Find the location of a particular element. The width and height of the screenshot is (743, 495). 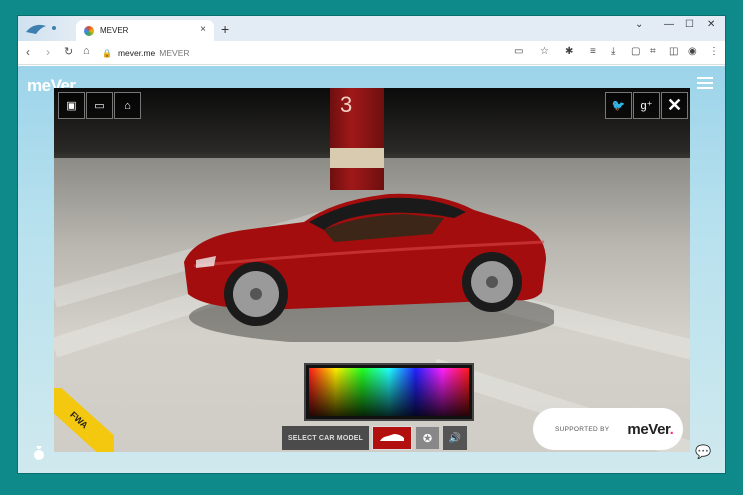

color-spectrum is located at coordinates (389, 392).